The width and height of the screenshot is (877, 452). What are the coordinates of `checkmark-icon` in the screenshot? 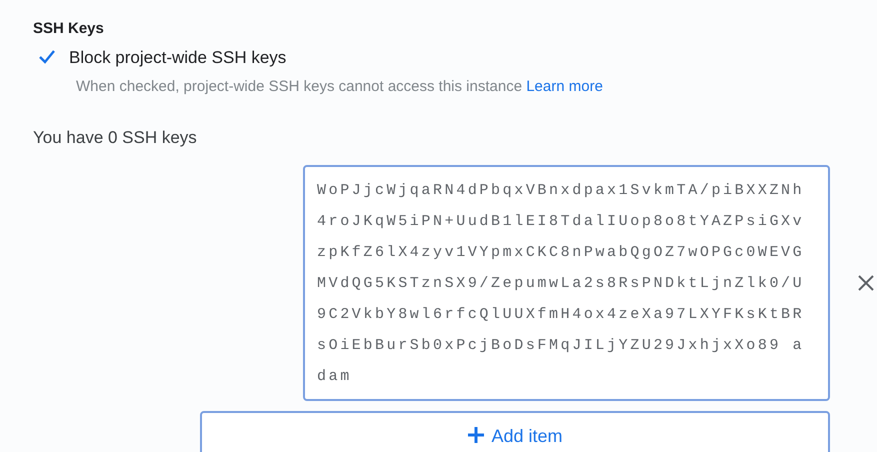 It's located at (47, 57).